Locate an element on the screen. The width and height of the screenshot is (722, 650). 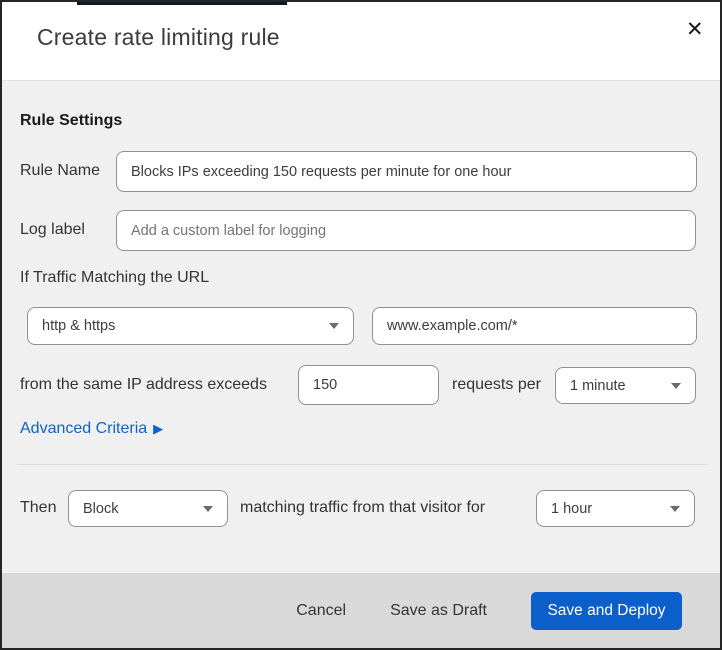
modal-header: Create rate limiting rule ✕ is located at coordinates (361, 41).